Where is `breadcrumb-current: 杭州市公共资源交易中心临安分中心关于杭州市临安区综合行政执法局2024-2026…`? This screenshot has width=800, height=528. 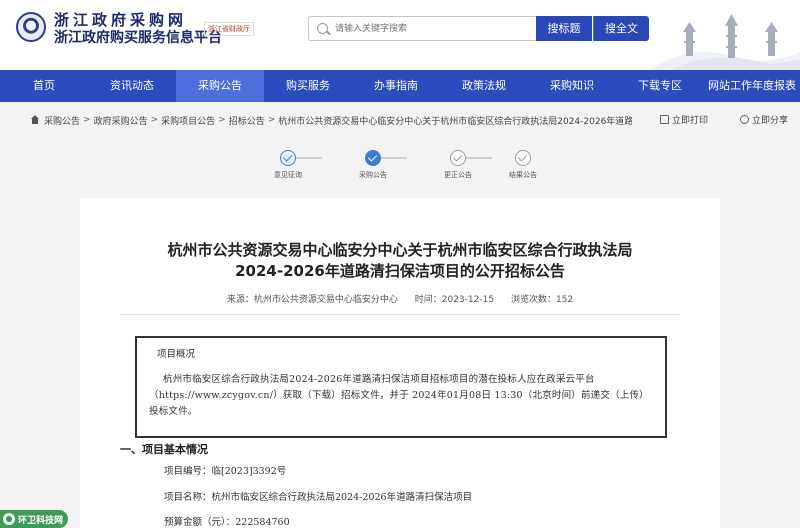
breadcrumb-current: 杭州市公共资源交易中心临安分中心关于杭州市临安区综合行政执法局2024-2026… is located at coordinates (455, 121).